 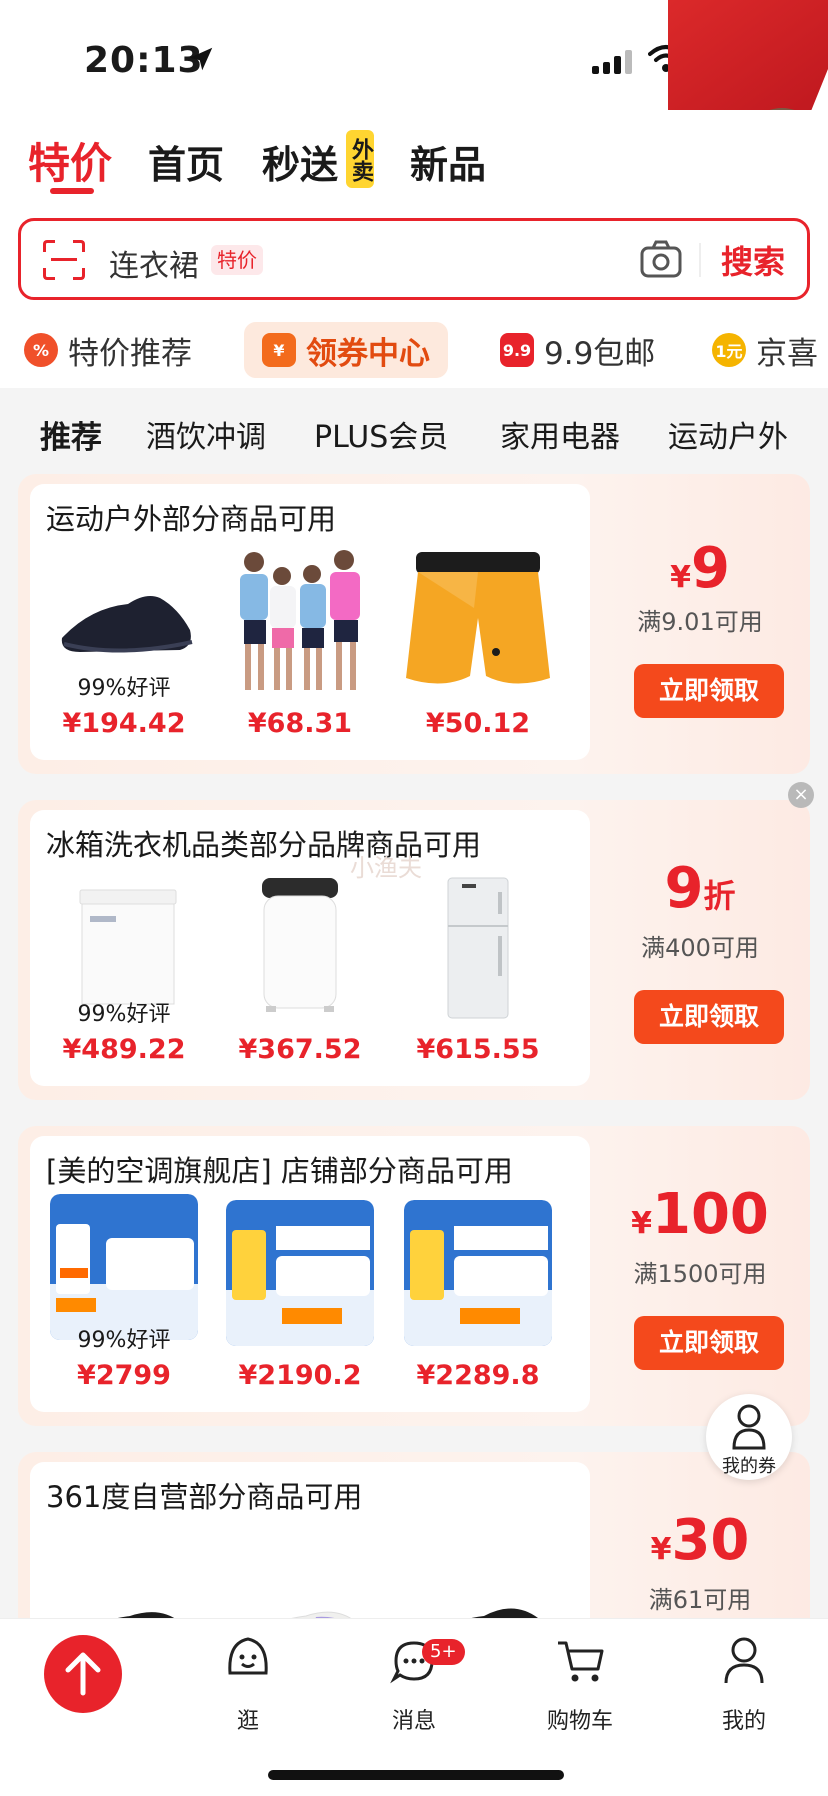 What do you see at coordinates (300, 973) in the screenshot?
I see `product-item: ¥367.52` at bounding box center [300, 973].